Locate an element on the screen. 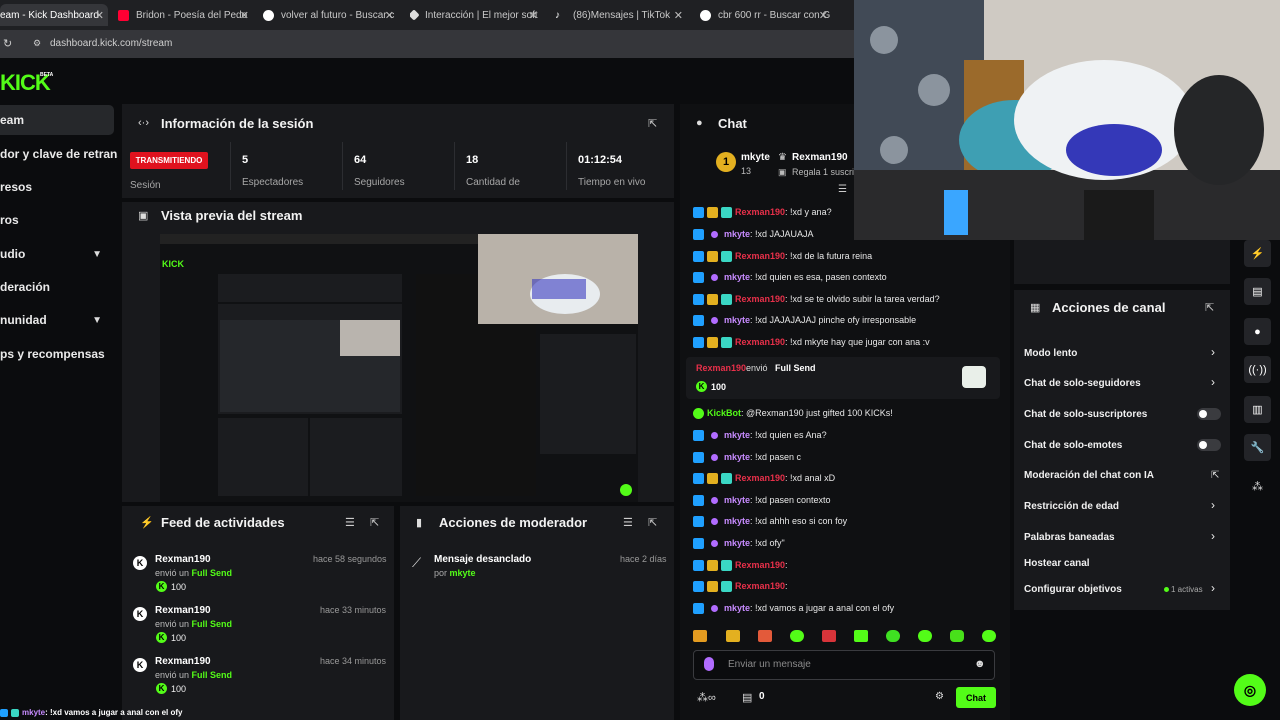 This screenshot has height=720, width=1280. badge-icon is located at coordinates (4, 712).